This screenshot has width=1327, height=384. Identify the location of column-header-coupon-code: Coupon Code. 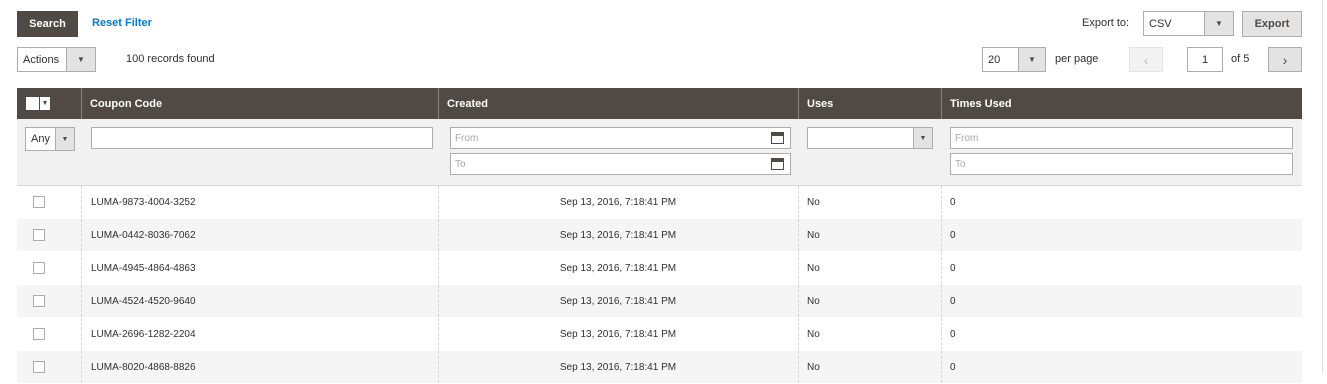
(259, 103).